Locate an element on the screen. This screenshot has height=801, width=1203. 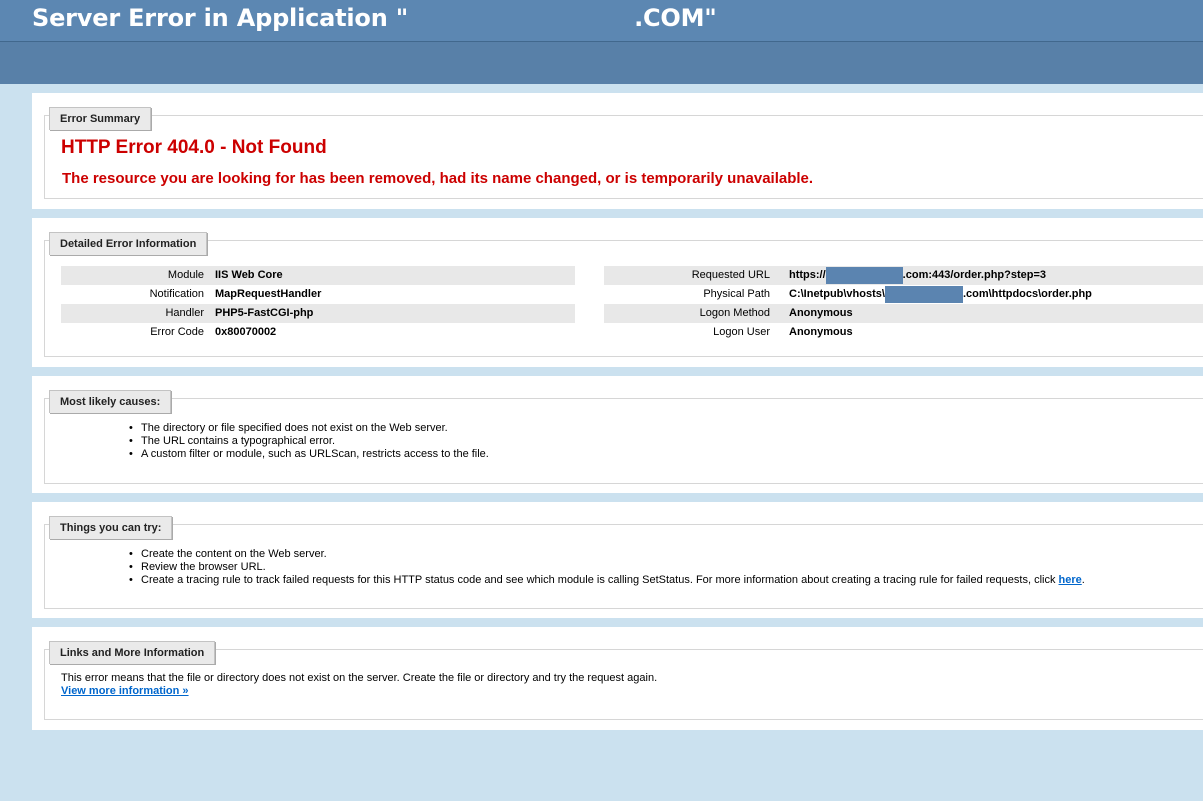
detail-value: PHP5-FastCGI-php is located at coordinates (264, 313).